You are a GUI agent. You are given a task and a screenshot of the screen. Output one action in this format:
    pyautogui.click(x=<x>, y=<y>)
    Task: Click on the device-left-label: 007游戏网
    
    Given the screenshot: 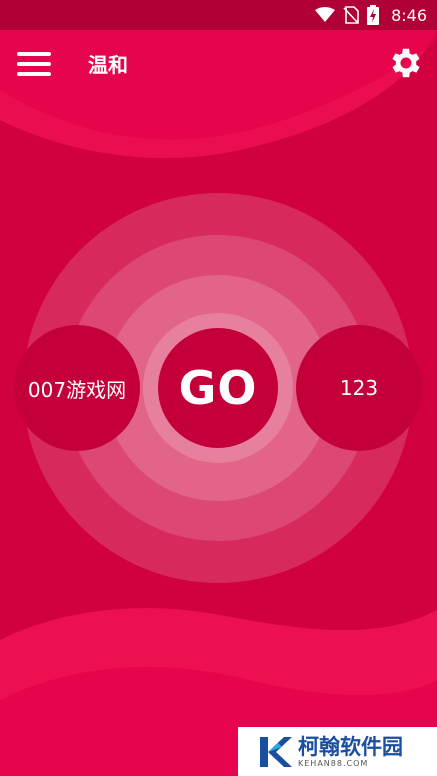 What is the action you would take?
    pyautogui.click(x=77, y=389)
    